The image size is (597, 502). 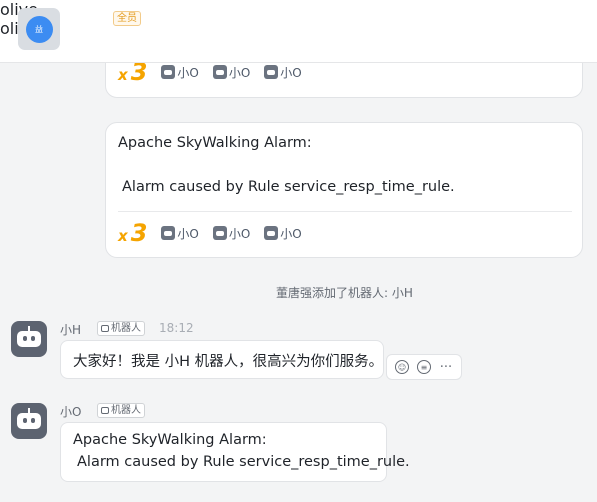 I want to click on message-bubble: 大家好！我是 小H 机器人，很高兴为你们服务。, so click(x=222, y=359).